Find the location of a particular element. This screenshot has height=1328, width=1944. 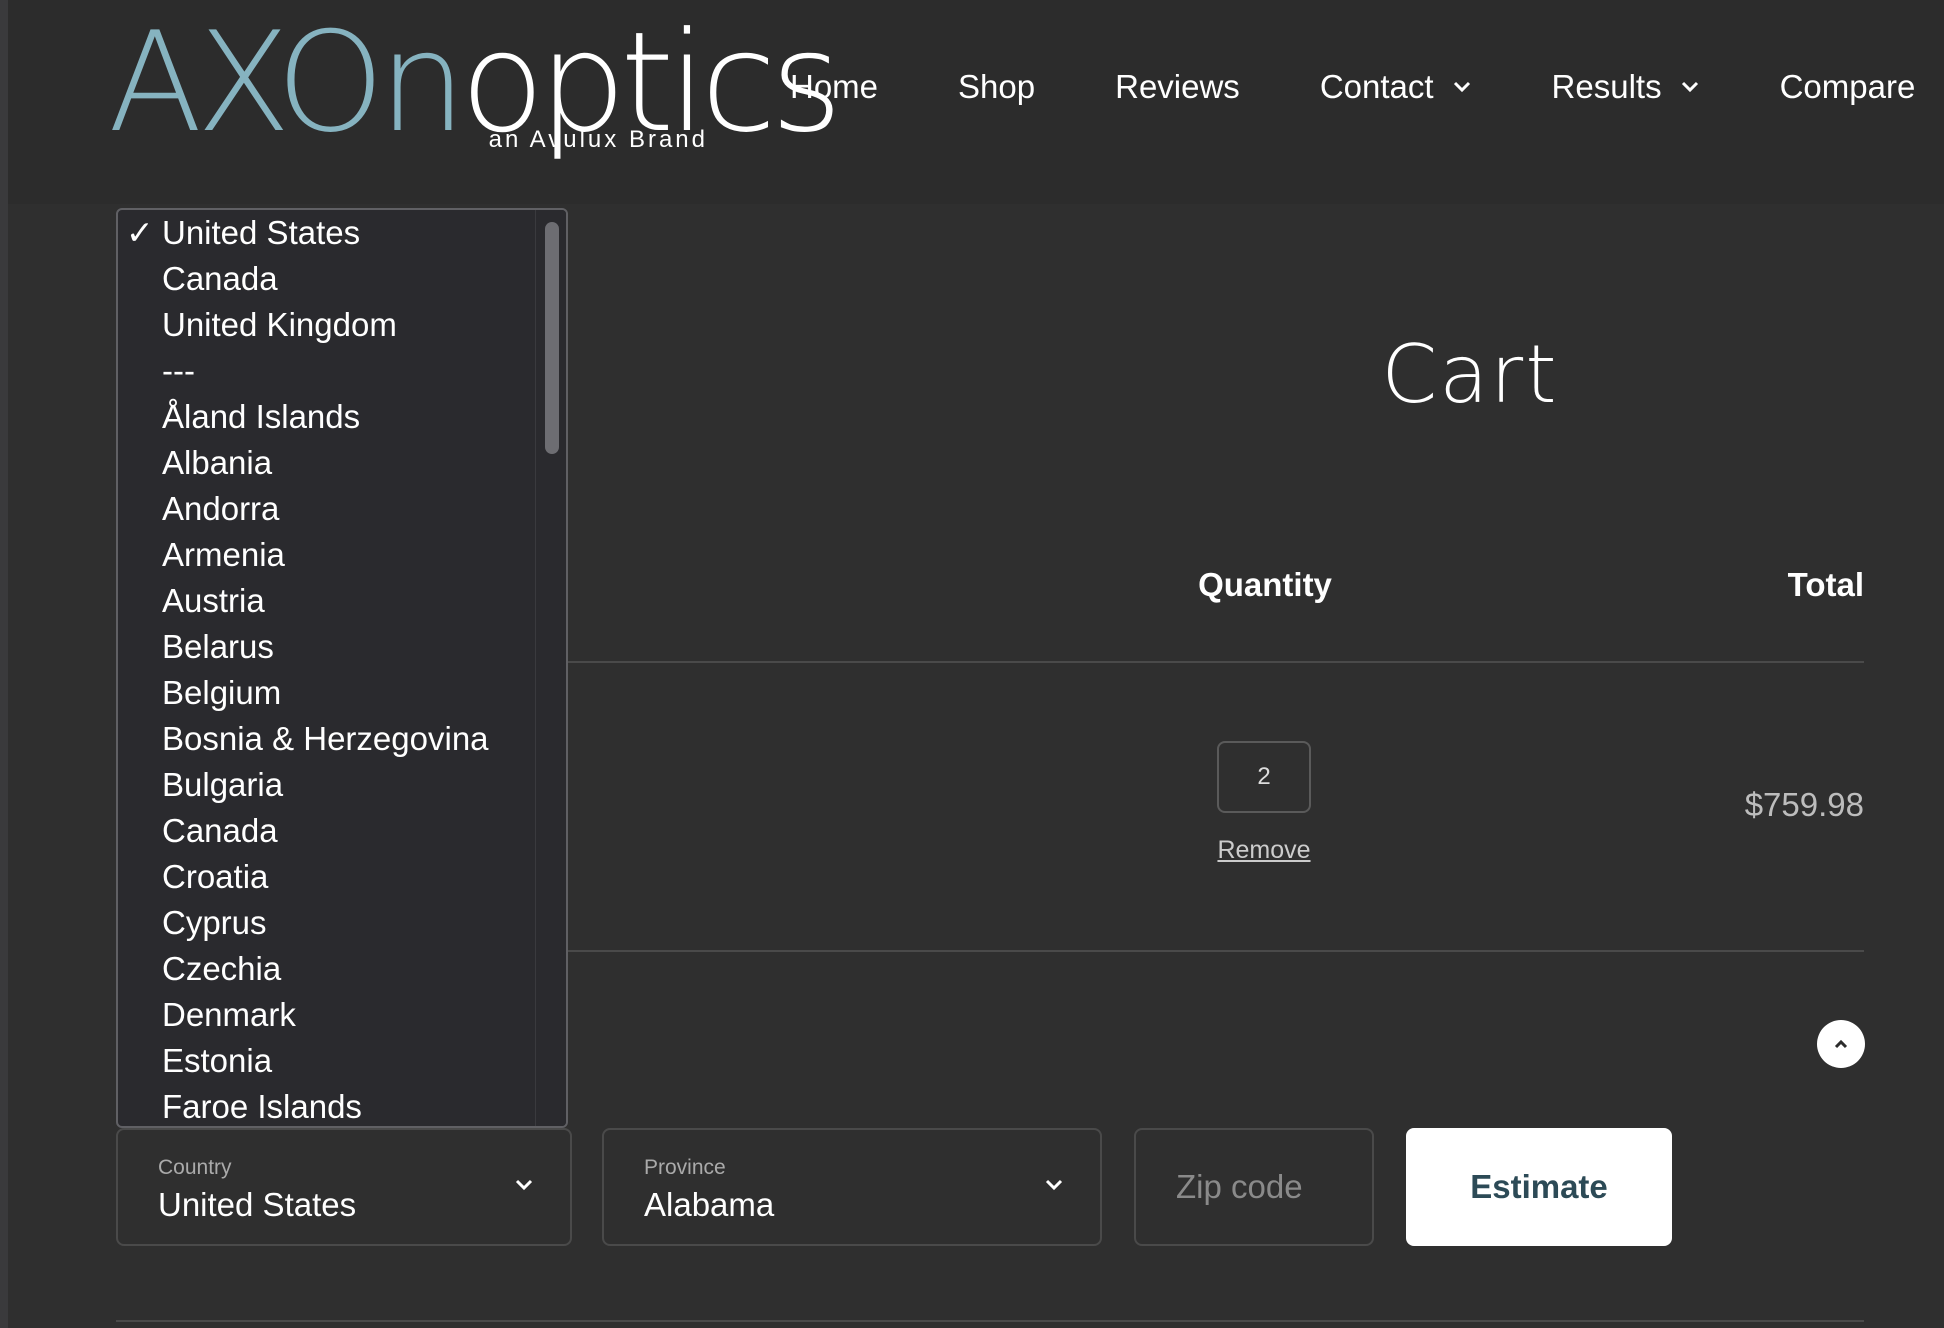

estimate-button: Estimate is located at coordinates (1539, 1187).